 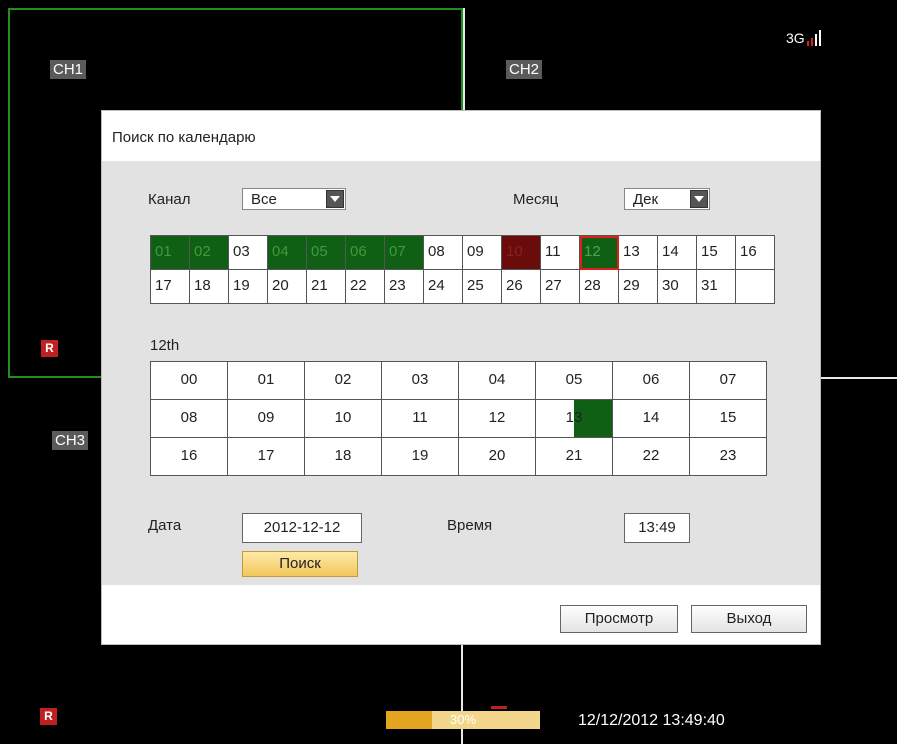 I want to click on hour-cell: 03, so click(x=420, y=381).